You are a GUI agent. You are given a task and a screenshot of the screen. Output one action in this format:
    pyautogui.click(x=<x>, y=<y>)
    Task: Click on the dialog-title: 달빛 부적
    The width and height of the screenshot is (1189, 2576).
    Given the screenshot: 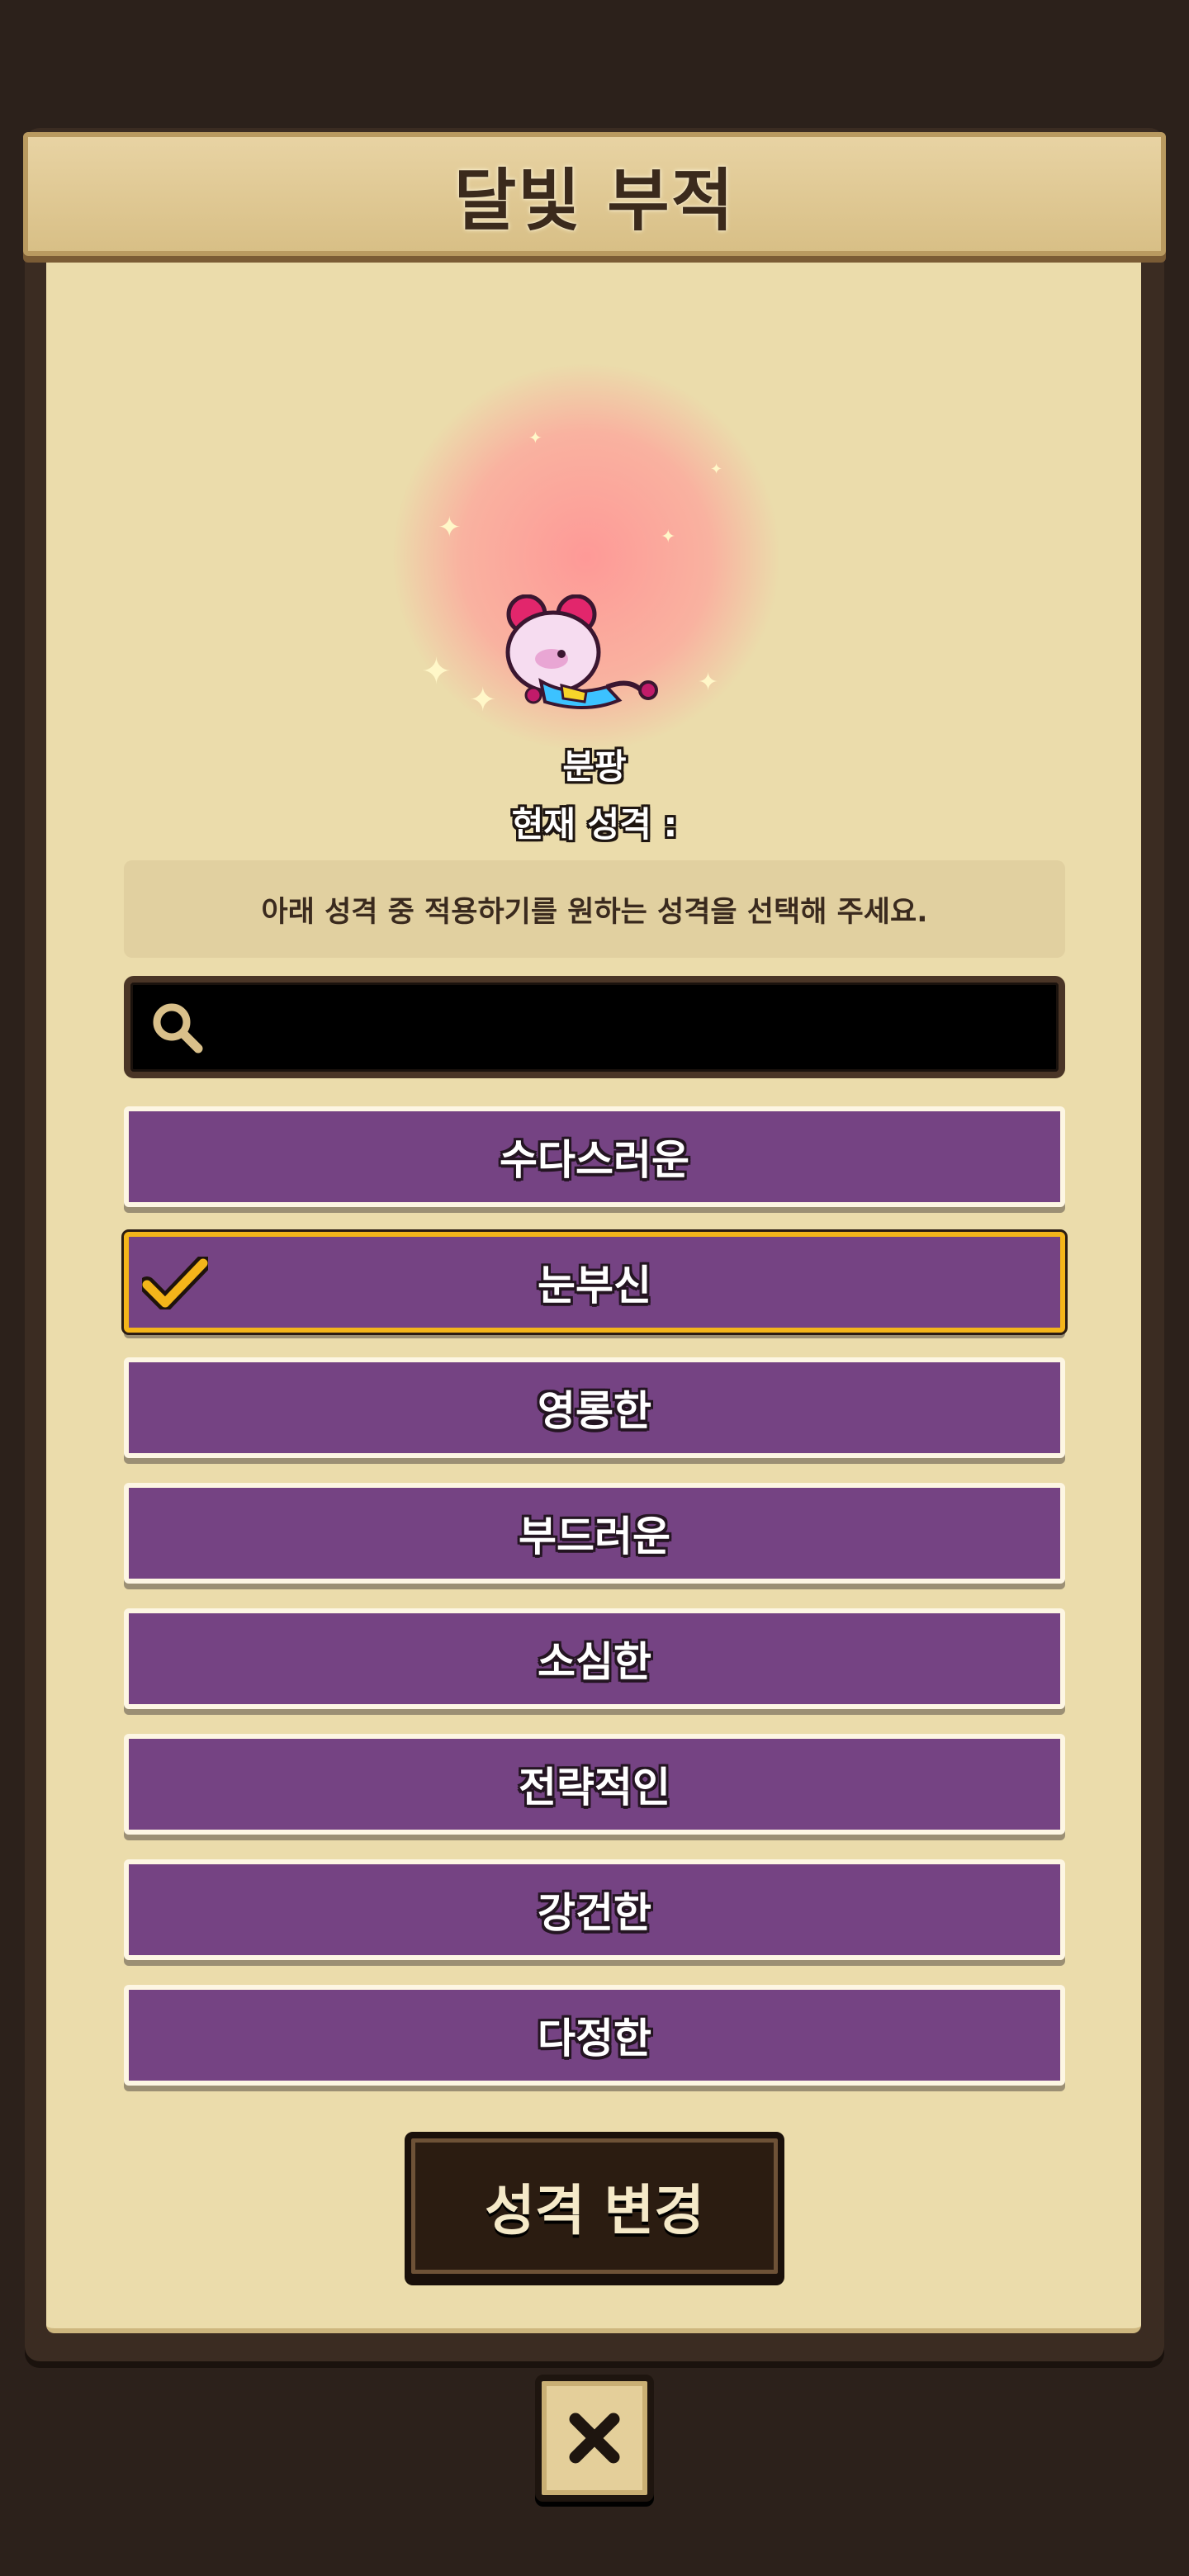 What is the action you would take?
    pyautogui.click(x=594, y=200)
    